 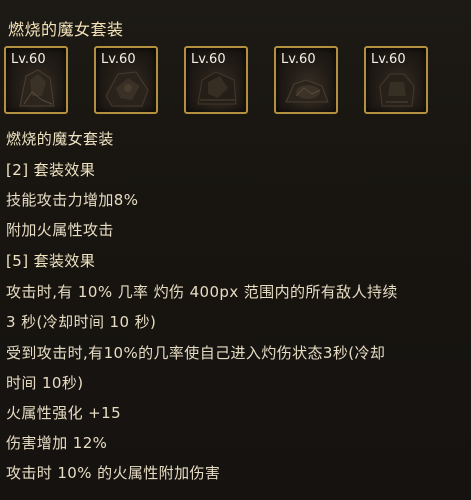 What do you see at coordinates (45, 383) in the screenshot?
I see `set-bonus-5-effect: 时间 10秒)` at bounding box center [45, 383].